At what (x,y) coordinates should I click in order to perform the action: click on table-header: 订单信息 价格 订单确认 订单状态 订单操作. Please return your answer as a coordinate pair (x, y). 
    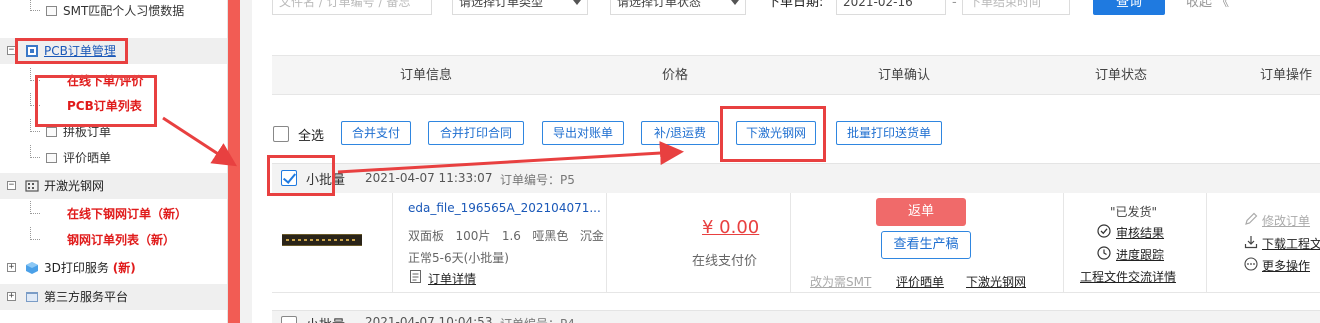
    Looking at the image, I should click on (796, 75).